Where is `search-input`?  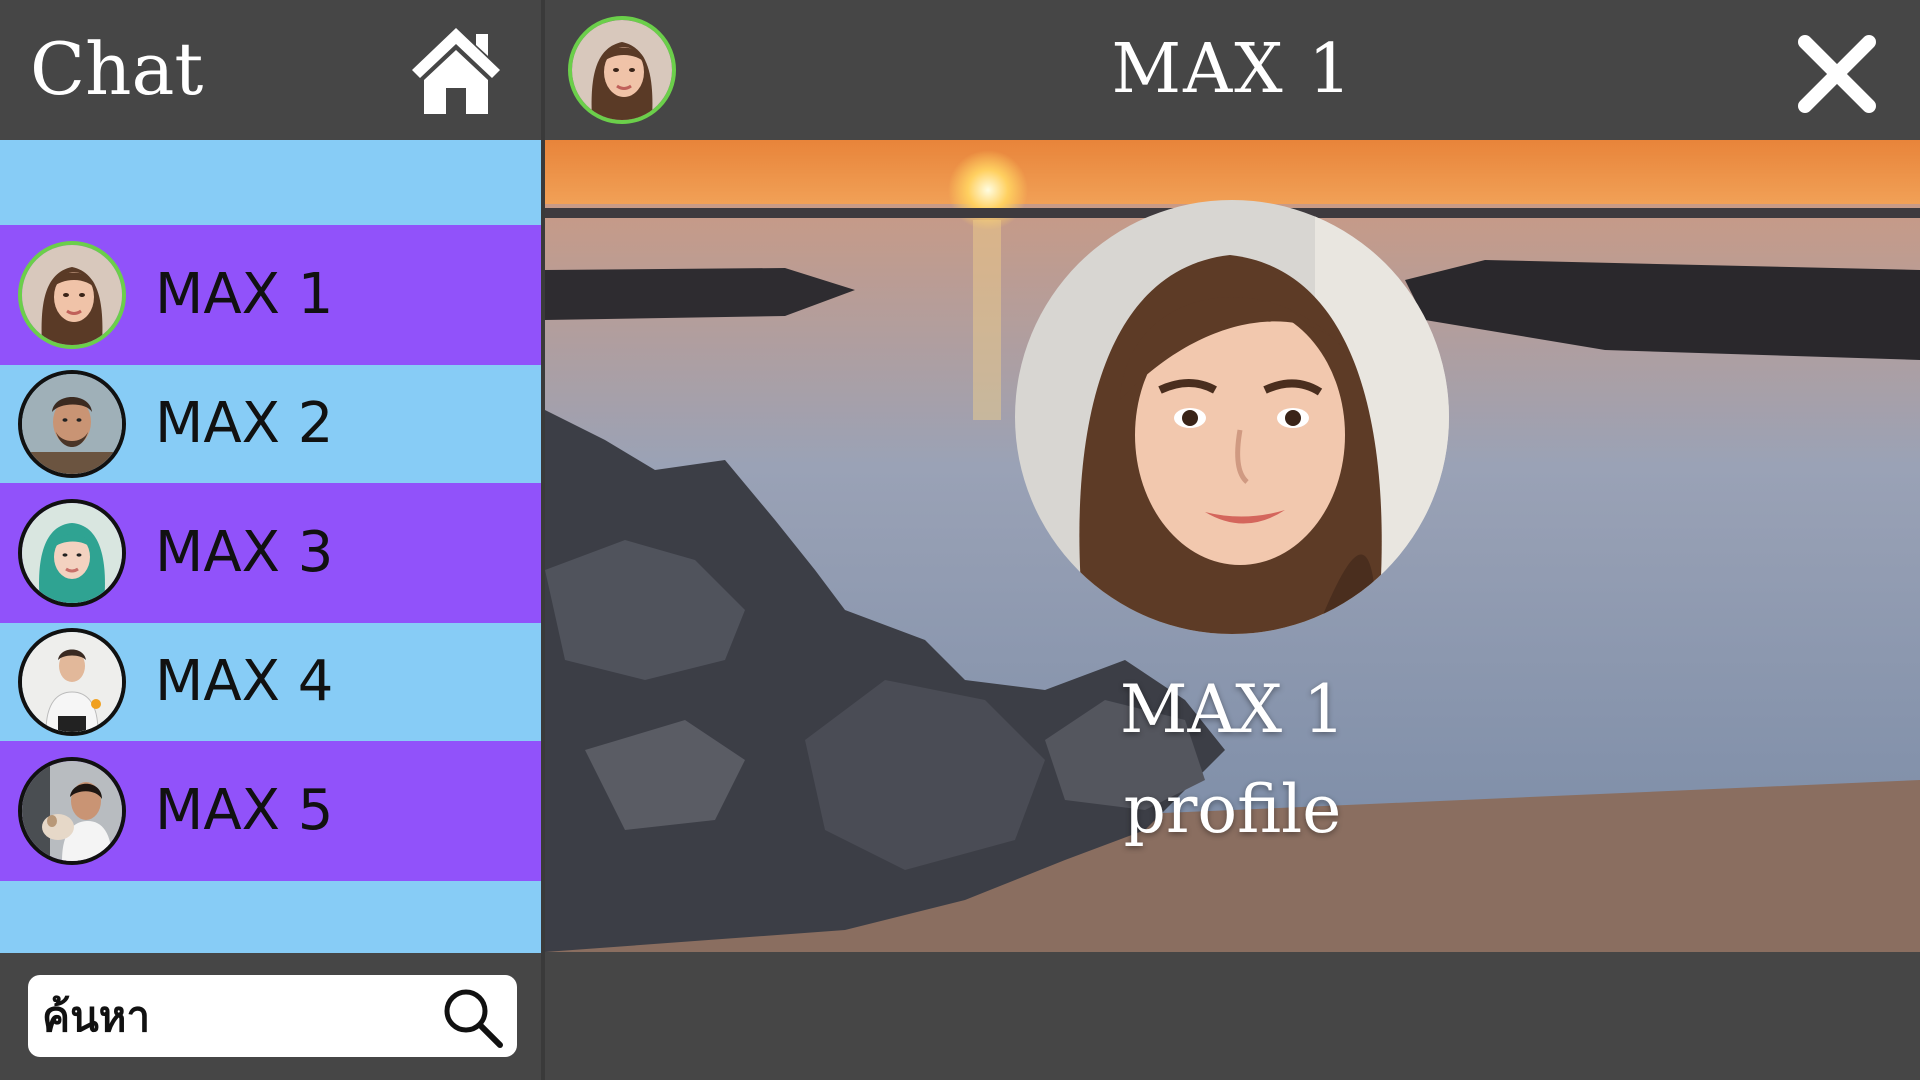
search-input is located at coordinates (242, 1016).